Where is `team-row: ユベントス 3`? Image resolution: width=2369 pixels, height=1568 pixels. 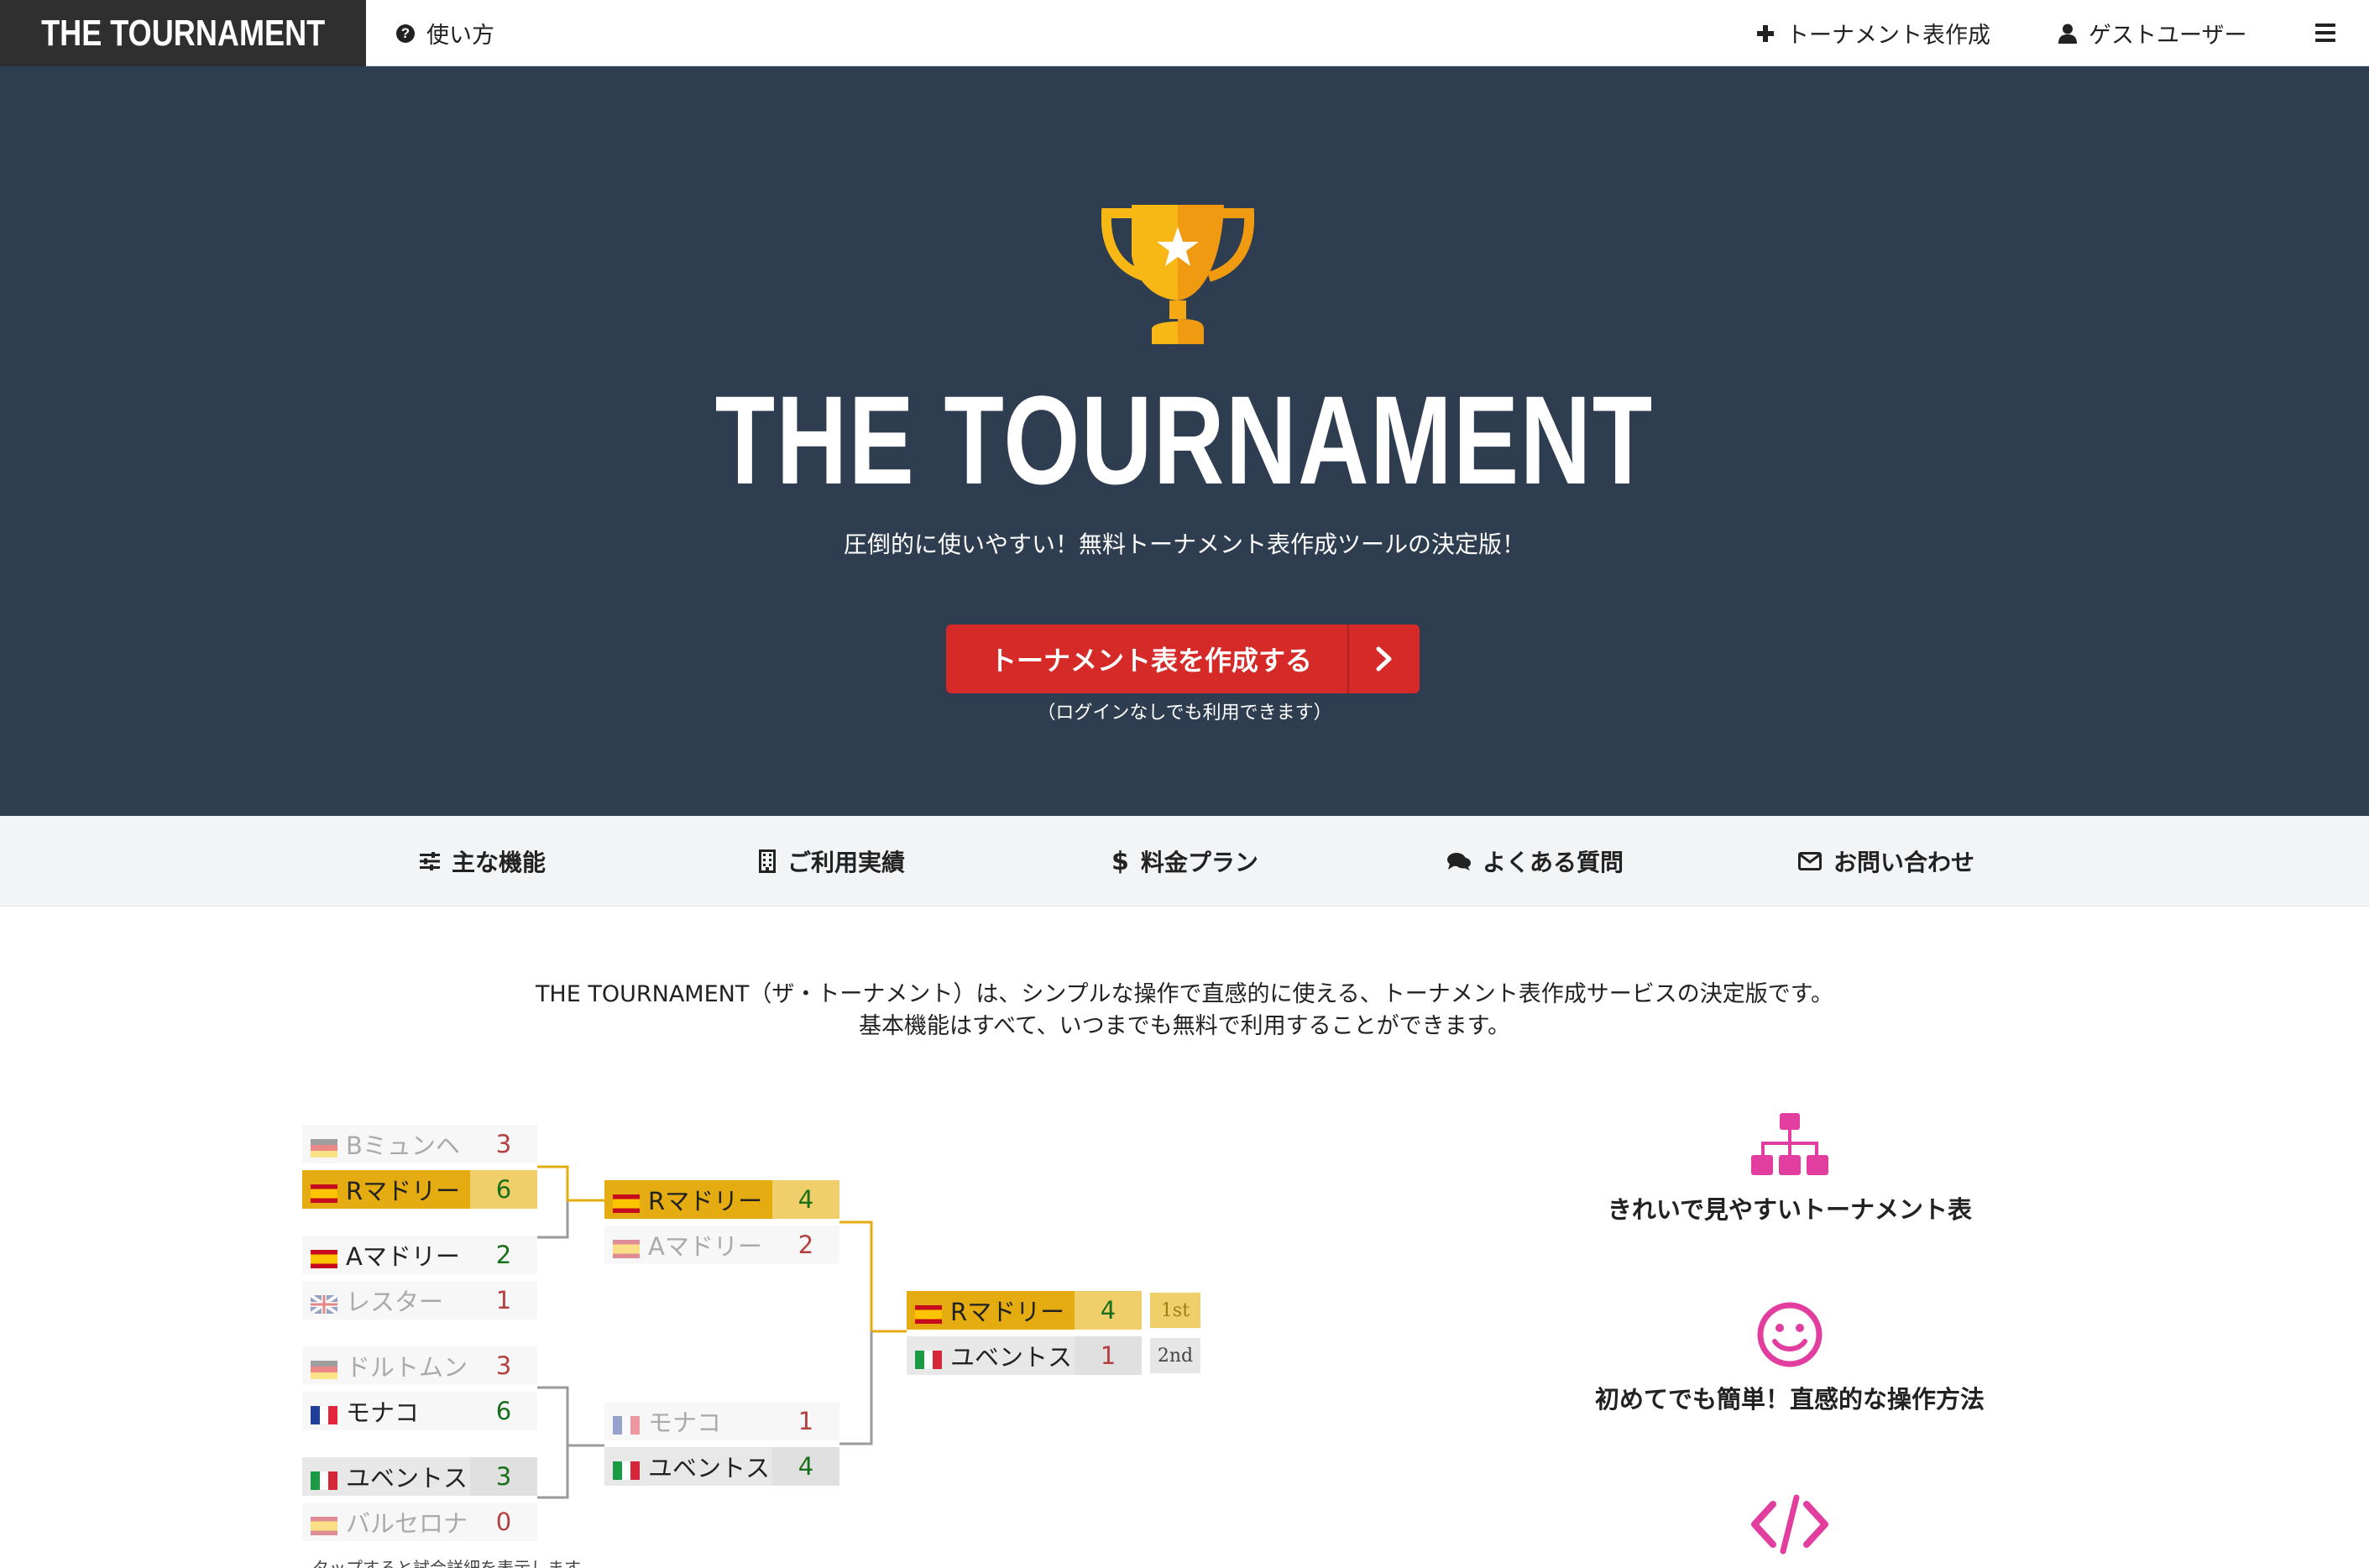 team-row: ユベントス 3 is located at coordinates (419, 1476).